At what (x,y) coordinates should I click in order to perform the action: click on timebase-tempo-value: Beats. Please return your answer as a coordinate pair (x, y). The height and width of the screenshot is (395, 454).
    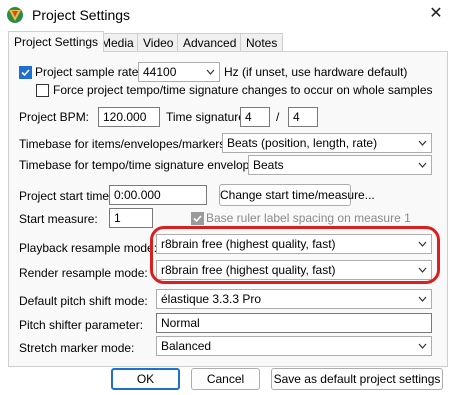
    Looking at the image, I should click on (268, 165).